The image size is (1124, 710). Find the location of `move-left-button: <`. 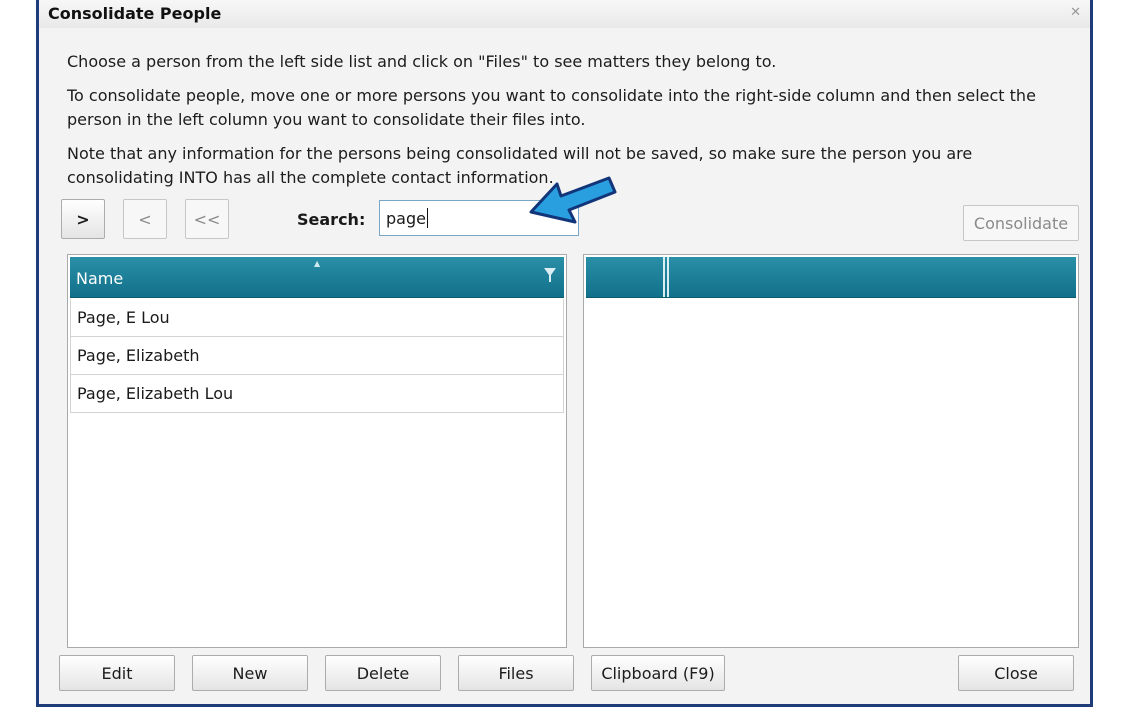

move-left-button: < is located at coordinates (145, 219).